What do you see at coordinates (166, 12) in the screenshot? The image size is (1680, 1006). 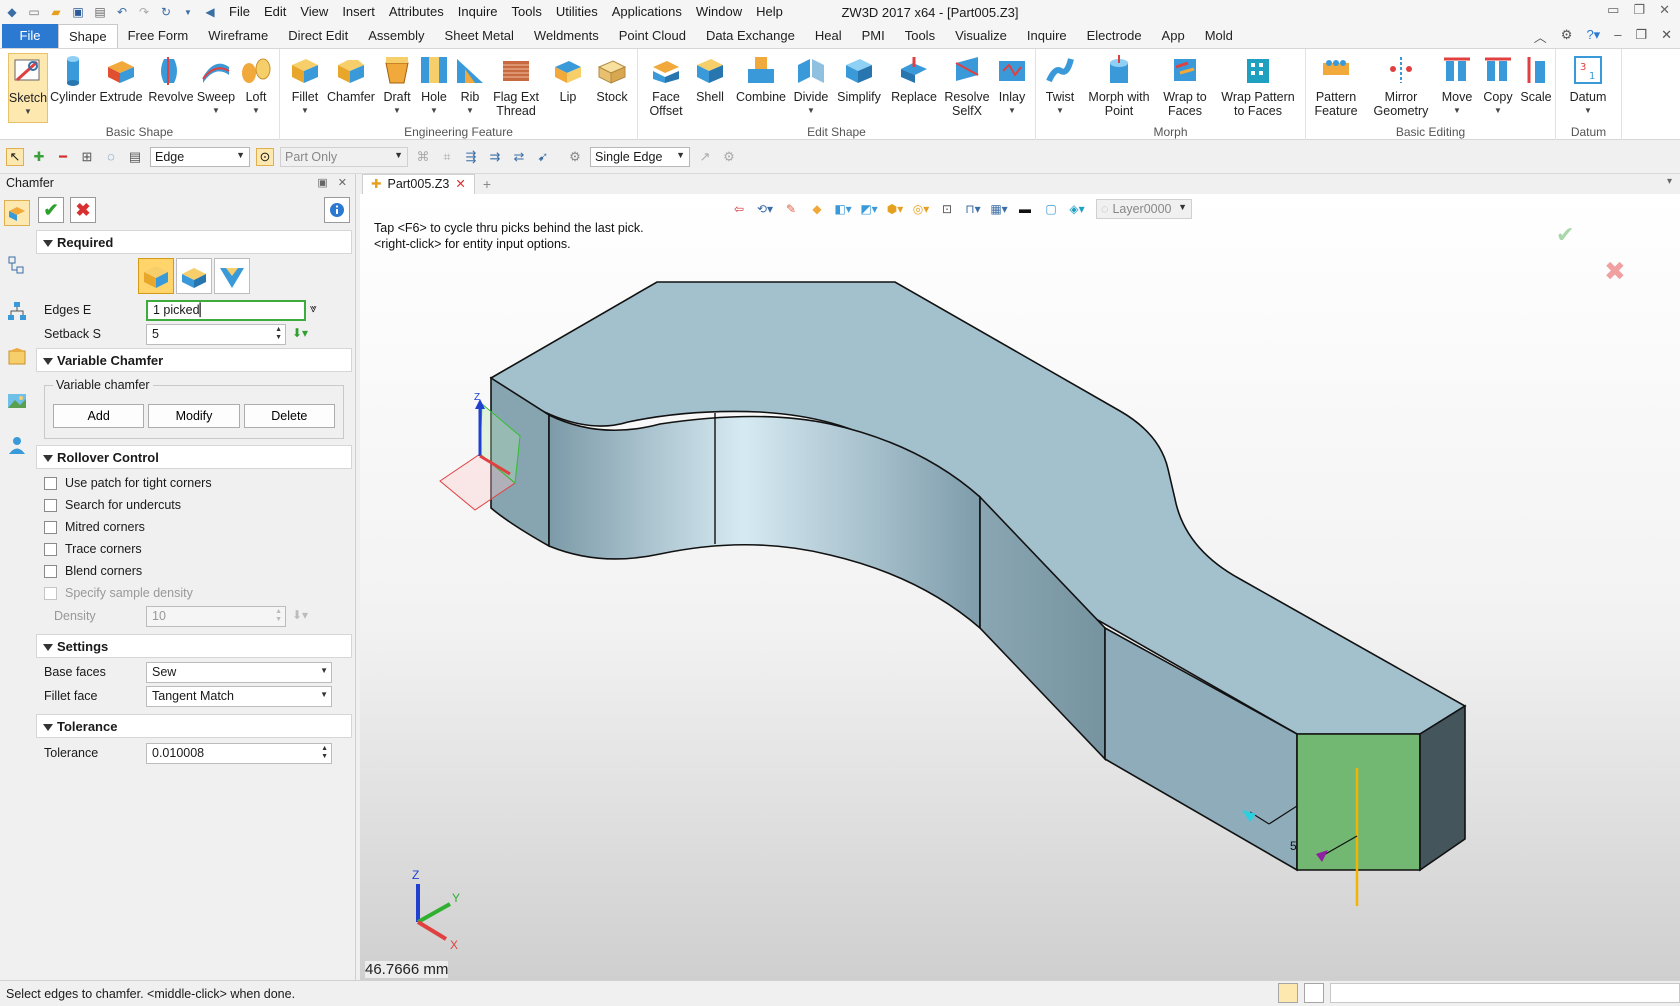 I see `repeat-icon: ↻` at bounding box center [166, 12].